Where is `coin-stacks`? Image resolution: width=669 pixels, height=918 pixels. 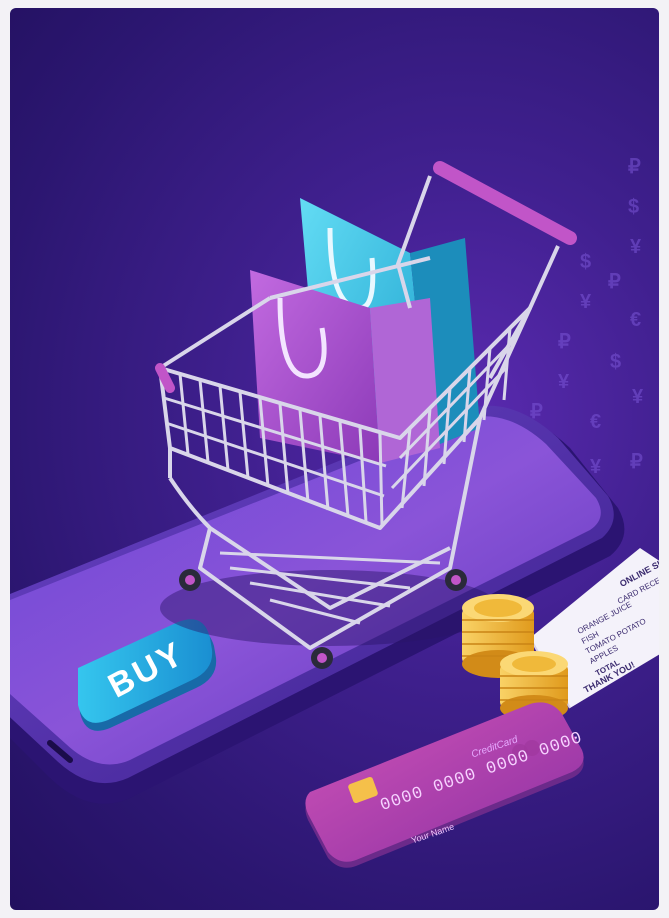 coin-stacks is located at coordinates (515, 657).